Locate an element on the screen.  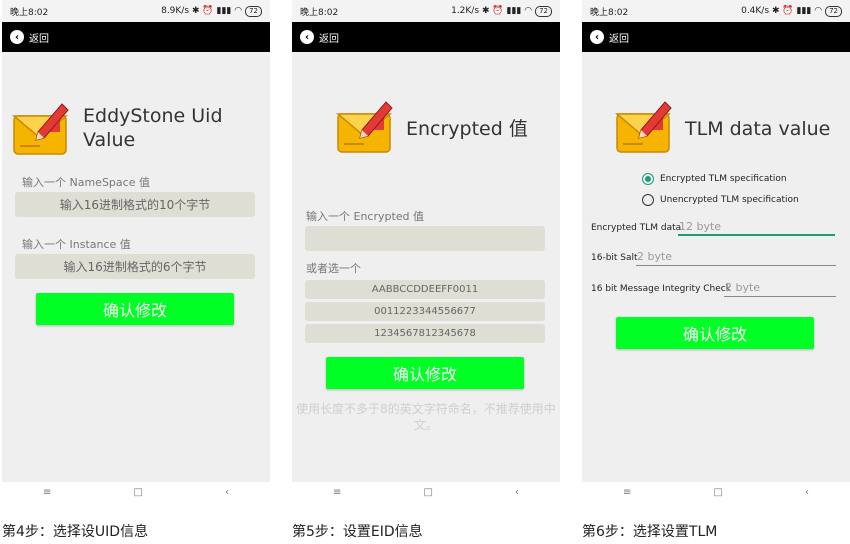
status-bar: 晚上8:02 0.4K/s ✱ ⏰ ▮▮▮ ◠ 72 is located at coordinates (716, 11).